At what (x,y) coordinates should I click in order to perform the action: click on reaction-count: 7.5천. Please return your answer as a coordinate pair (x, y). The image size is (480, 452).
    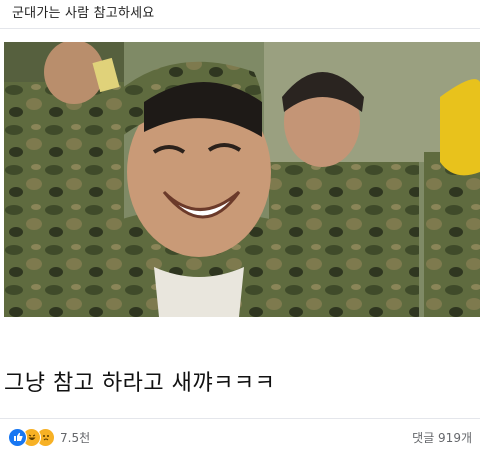
    Looking at the image, I should click on (75, 437).